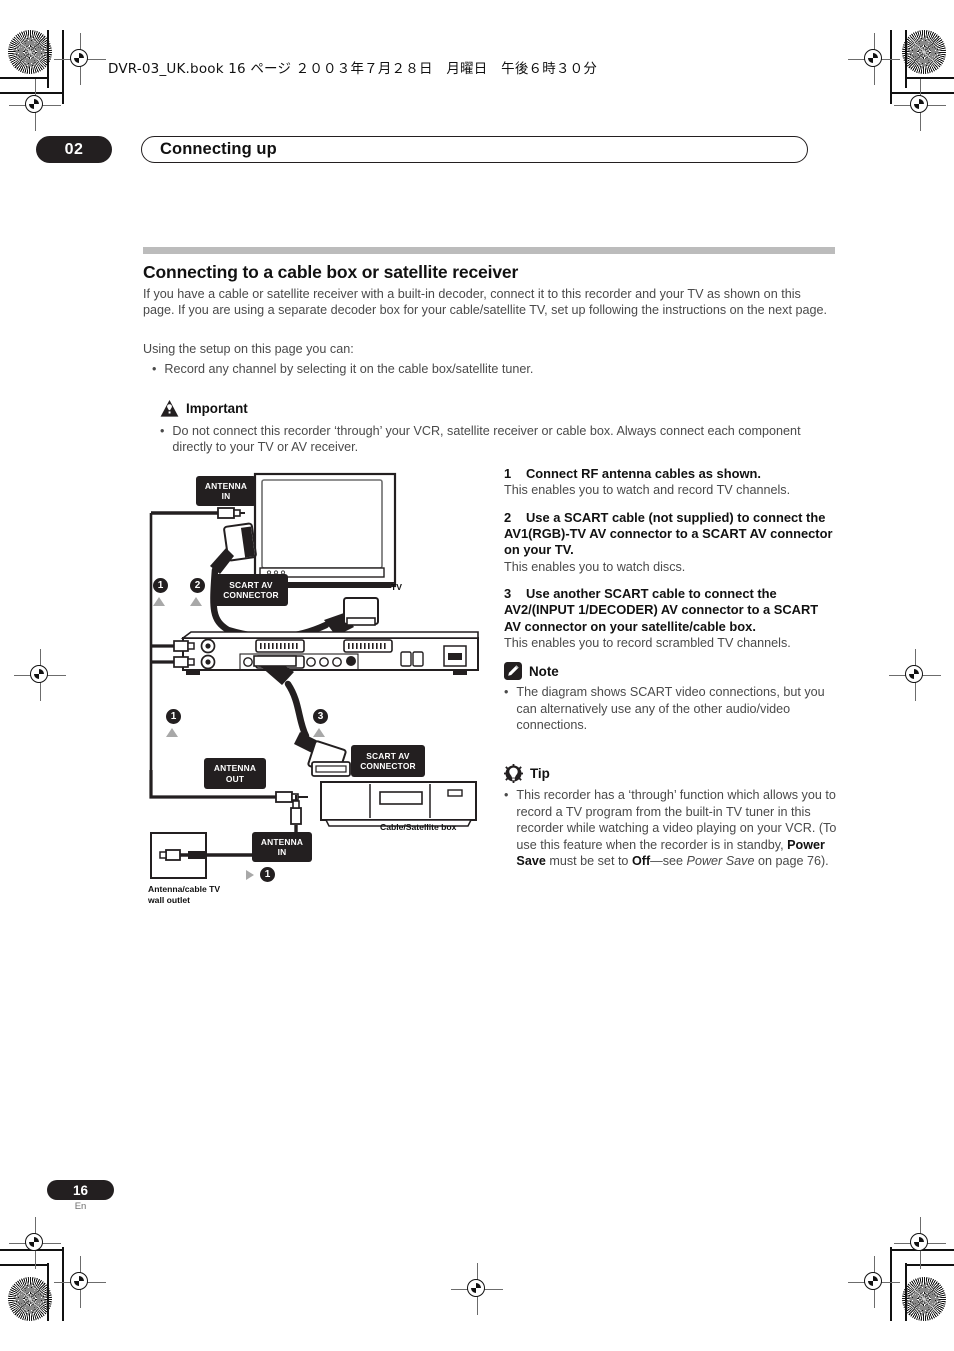 The width and height of the screenshot is (954, 1351). Describe the element at coordinates (40, 675) in the screenshot. I see `registration-cross-mid-left` at that location.